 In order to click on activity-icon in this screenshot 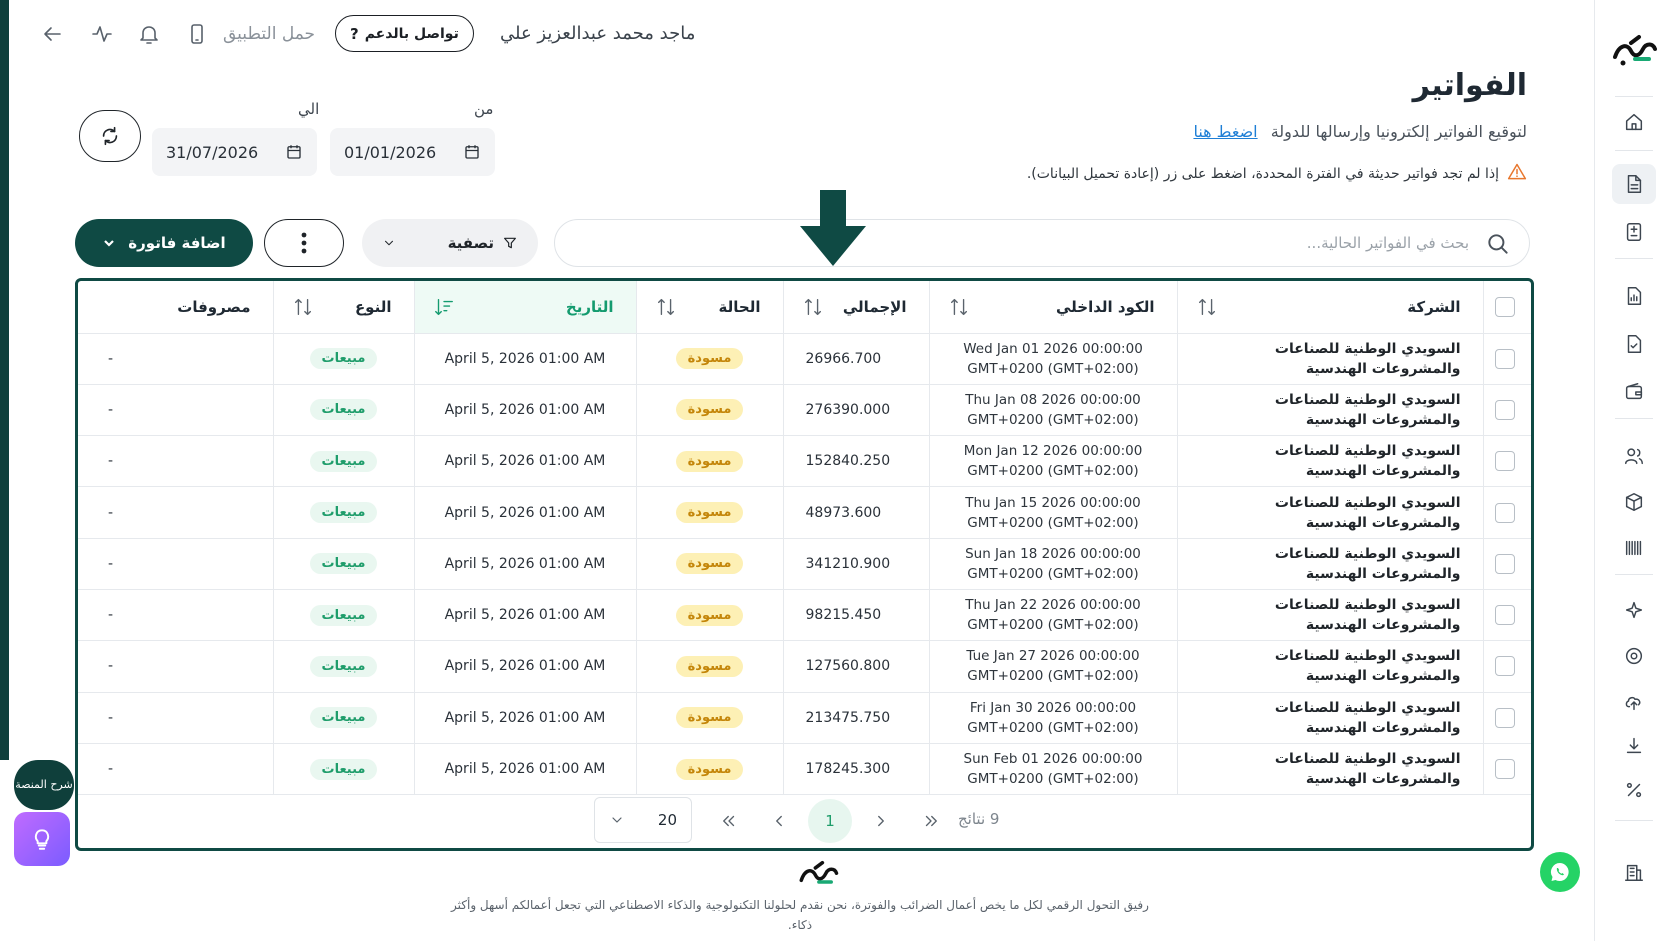, I will do `click(102, 34)`.